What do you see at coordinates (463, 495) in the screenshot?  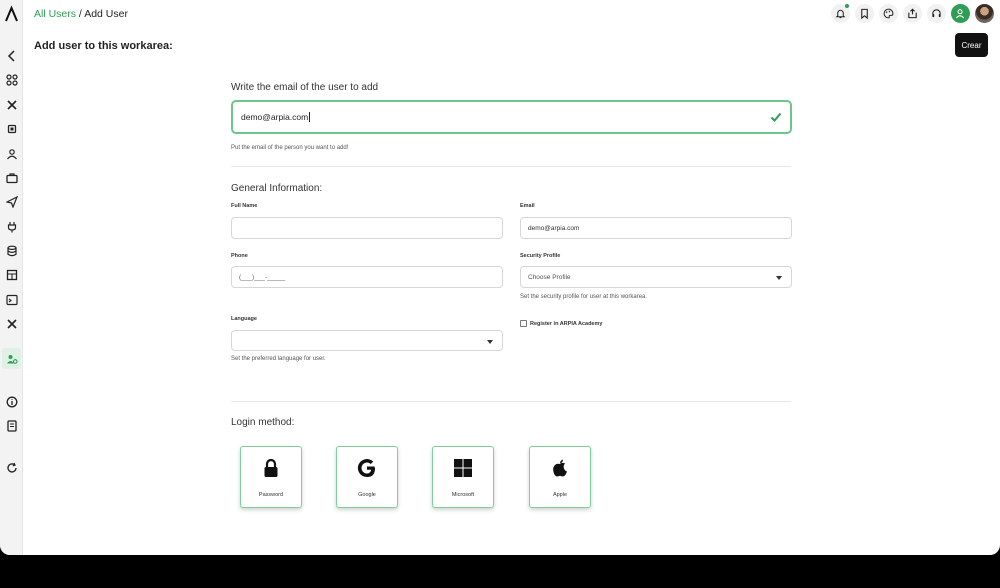 I see `login-microsoft-label: Microsoft` at bounding box center [463, 495].